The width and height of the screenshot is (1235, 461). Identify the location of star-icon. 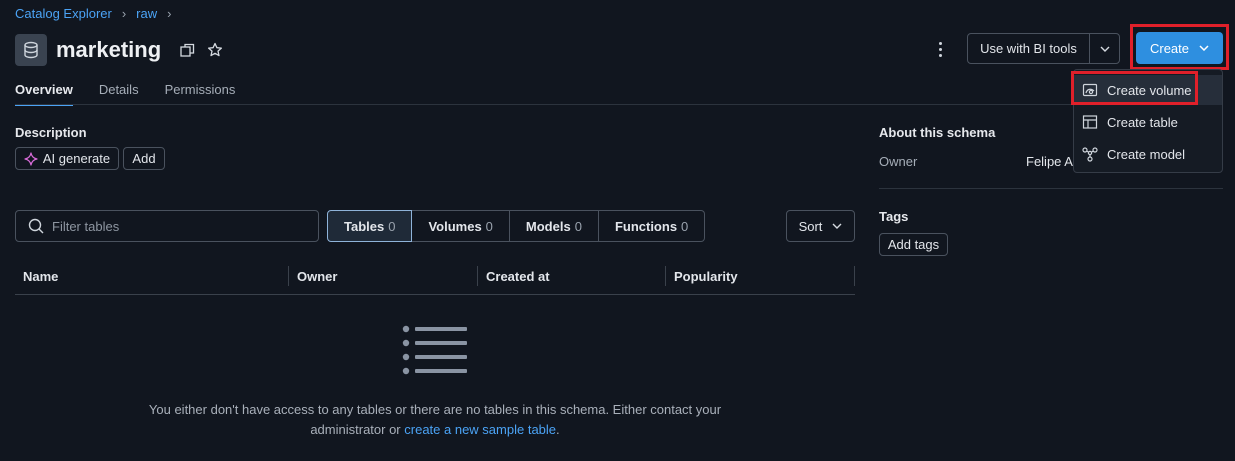
(215, 50).